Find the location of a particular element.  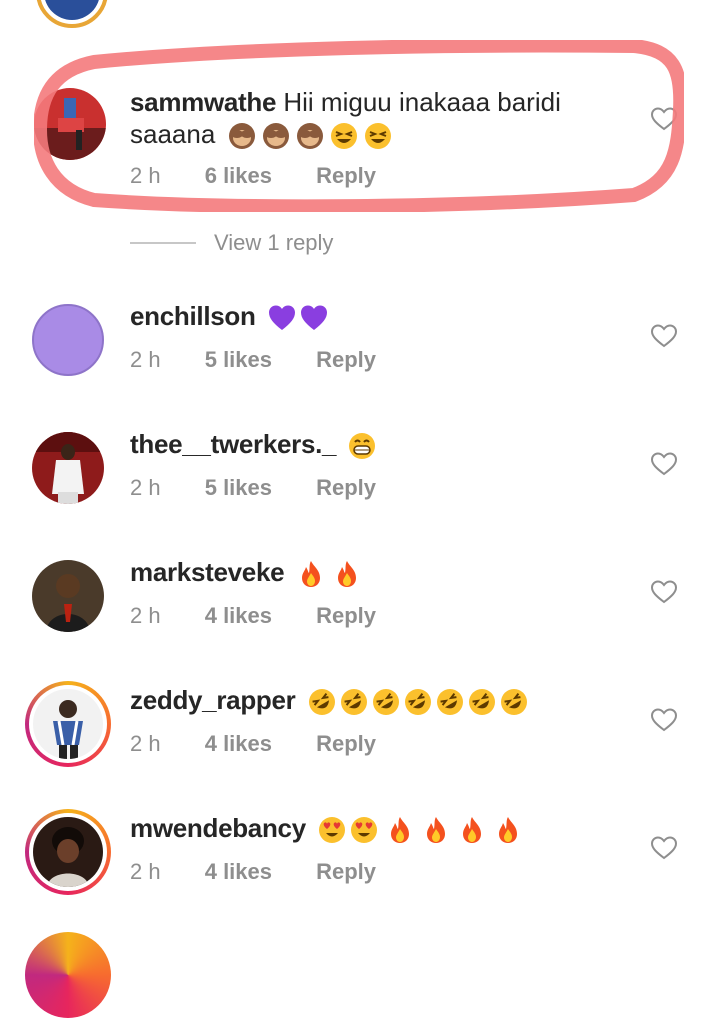

comment-username: enchillson is located at coordinates (193, 316).